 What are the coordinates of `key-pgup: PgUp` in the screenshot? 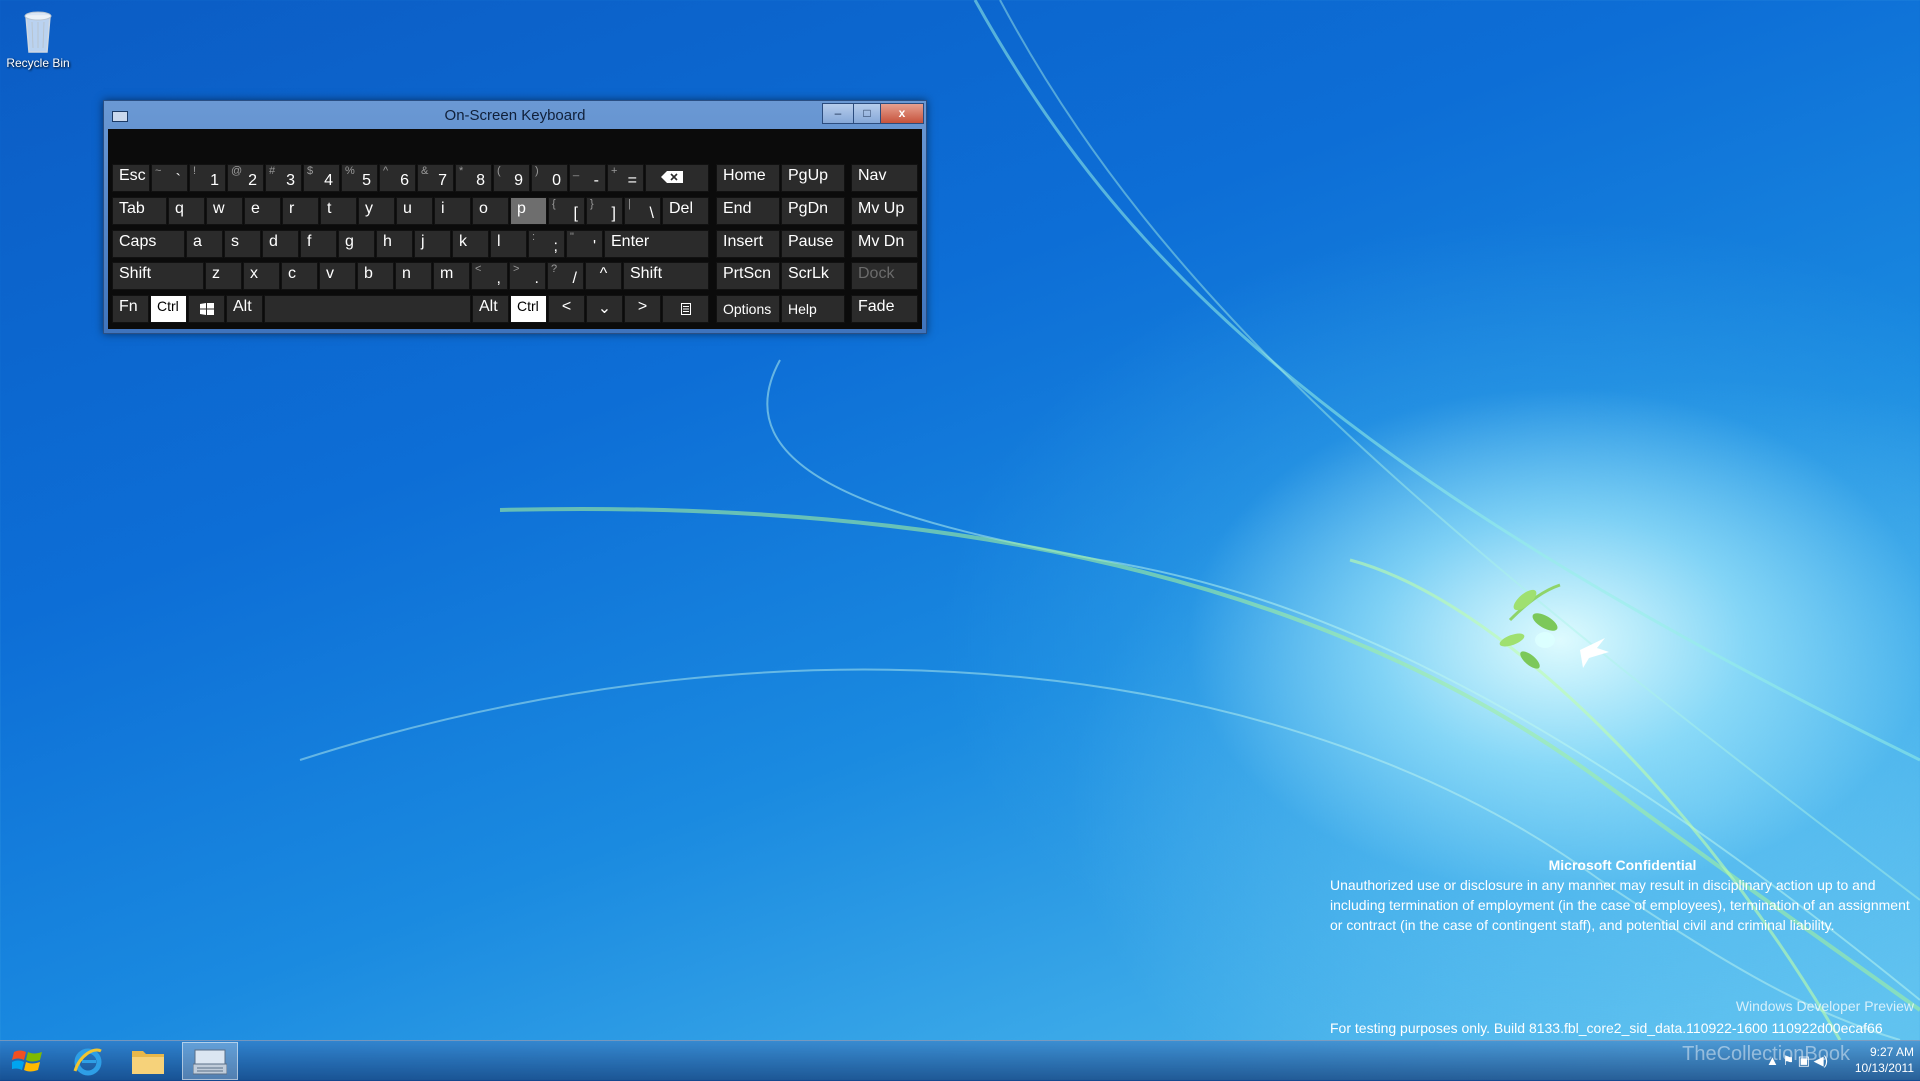 It's located at (813, 178).